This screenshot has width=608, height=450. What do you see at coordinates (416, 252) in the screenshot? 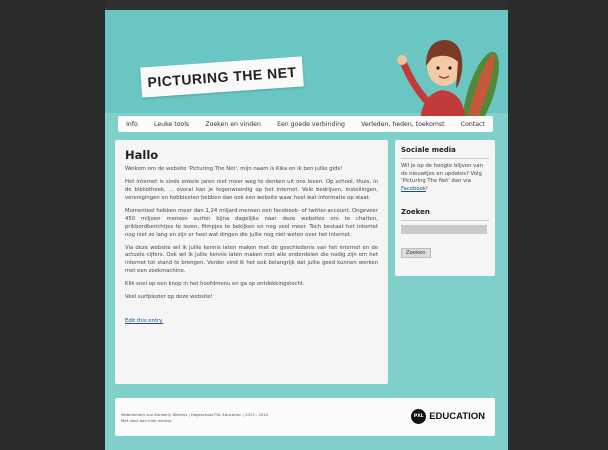
I see `search-button: Zoeken` at bounding box center [416, 252].